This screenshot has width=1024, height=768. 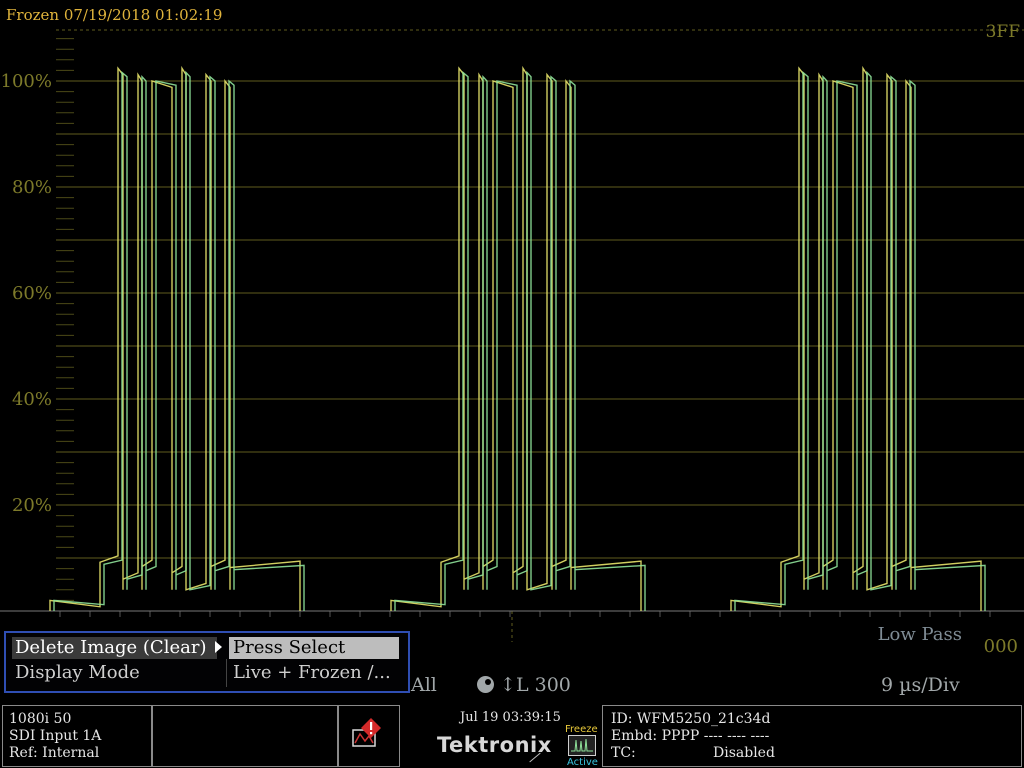 I want to click on timecode-value: Disabled, so click(x=744, y=753).